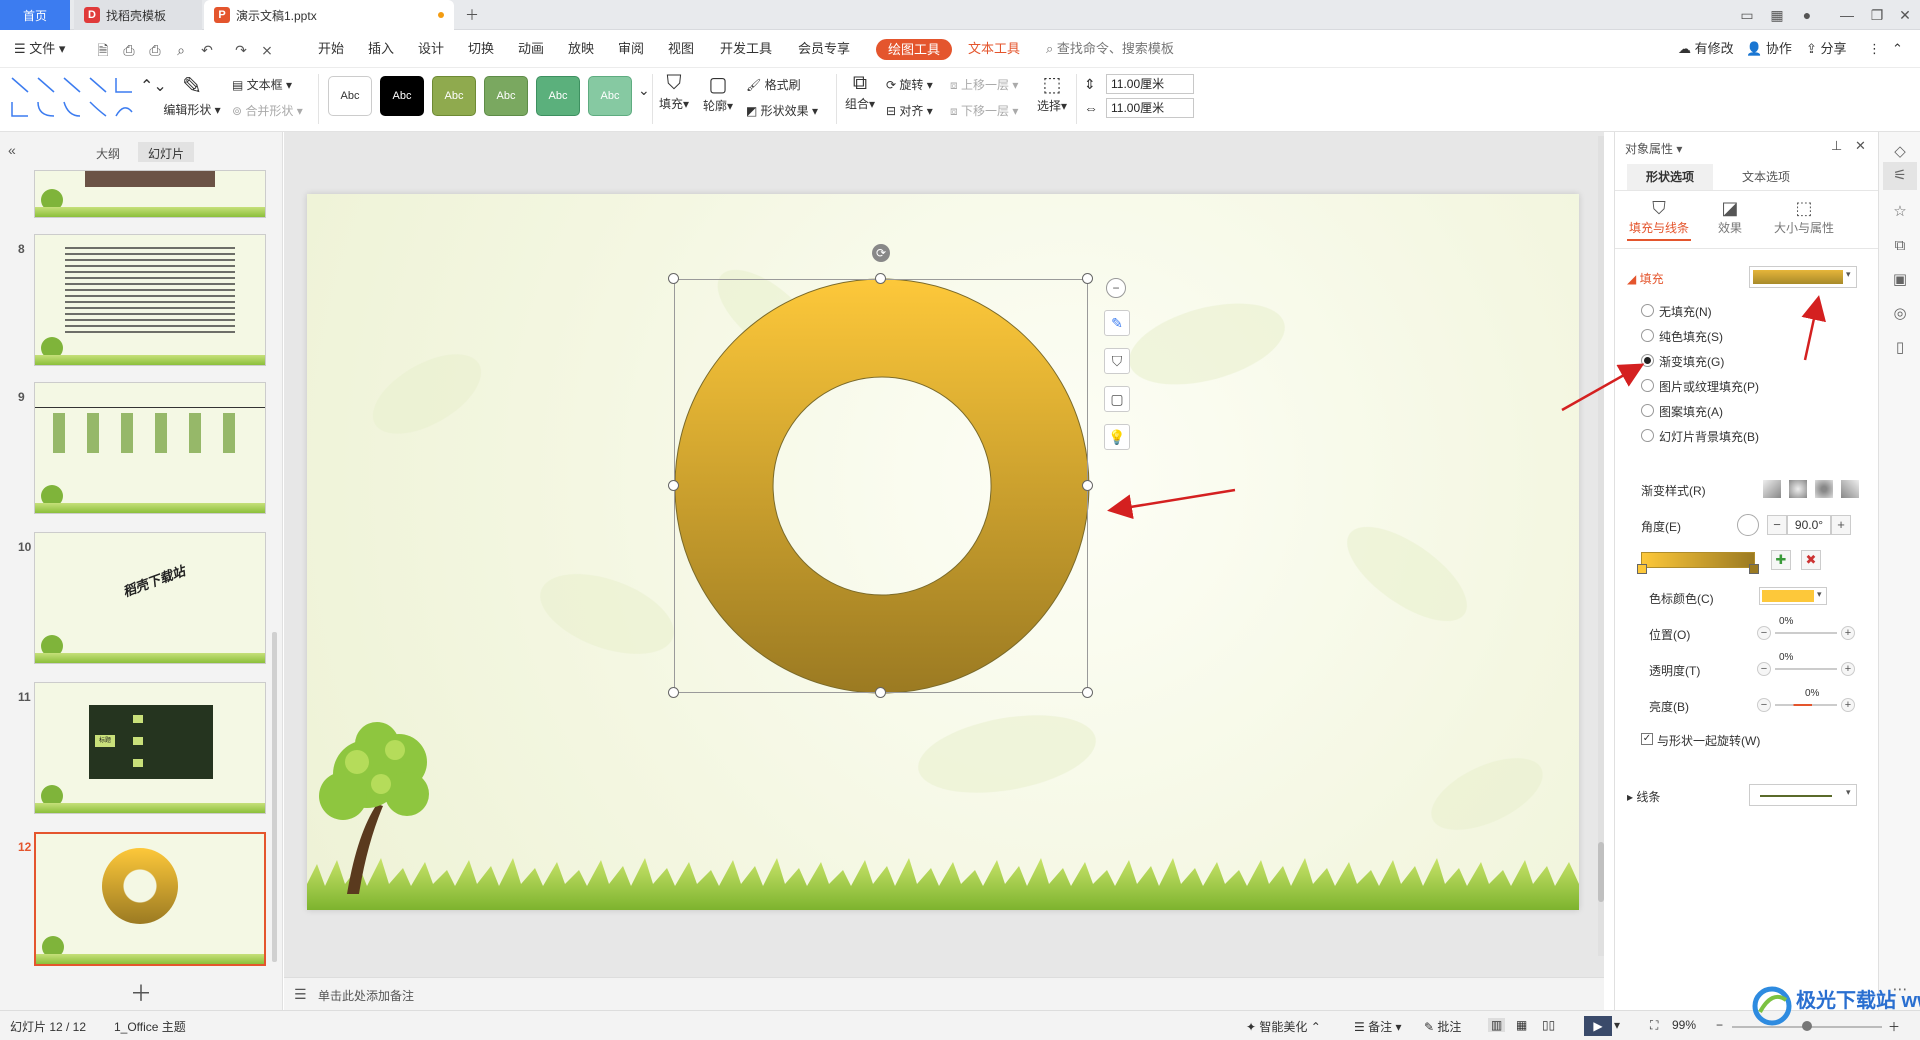  Describe the element at coordinates (207, 50) in the screenshot. I see `undo-icon: ↶` at that location.